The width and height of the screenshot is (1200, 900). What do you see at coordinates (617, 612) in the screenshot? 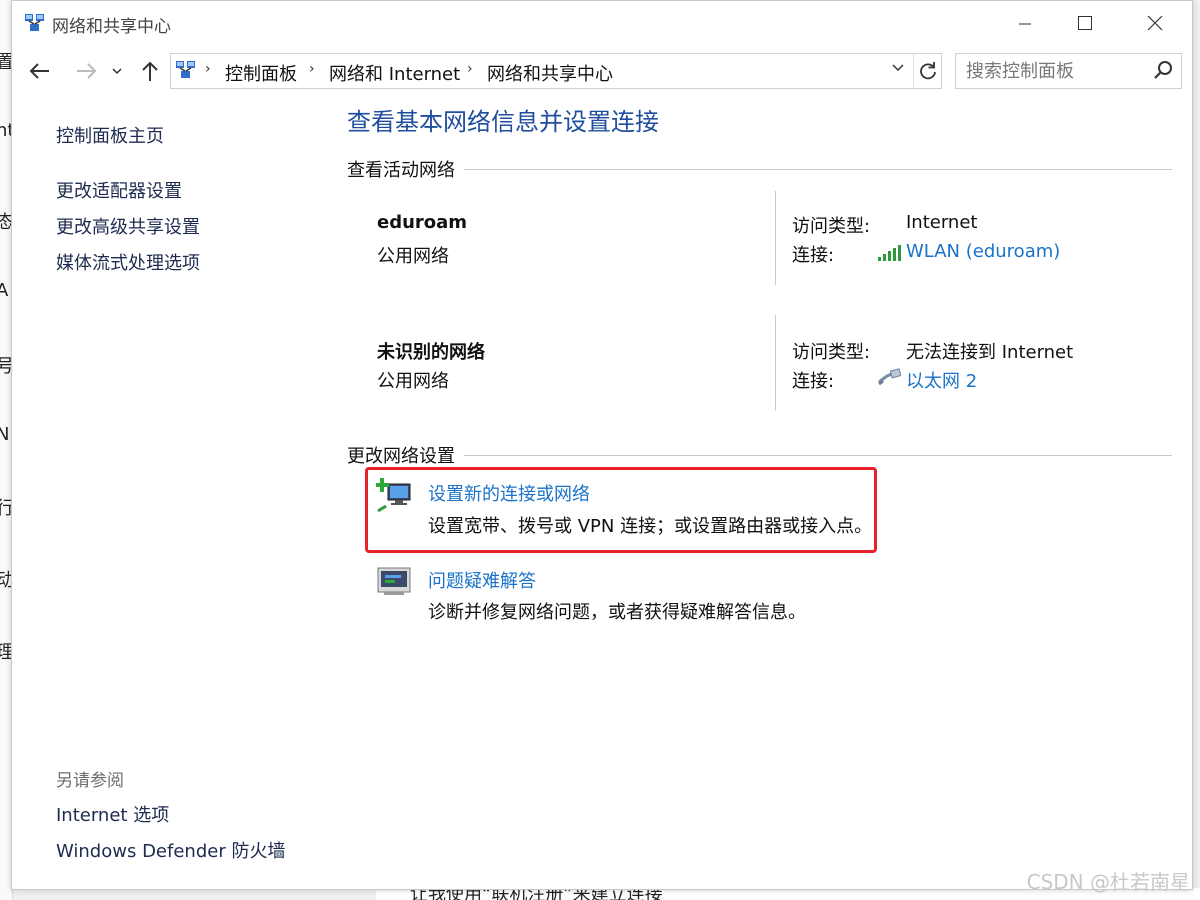
I see `task-description: 诊断并修复网络问题，或者获得疑难解答信息。` at bounding box center [617, 612].